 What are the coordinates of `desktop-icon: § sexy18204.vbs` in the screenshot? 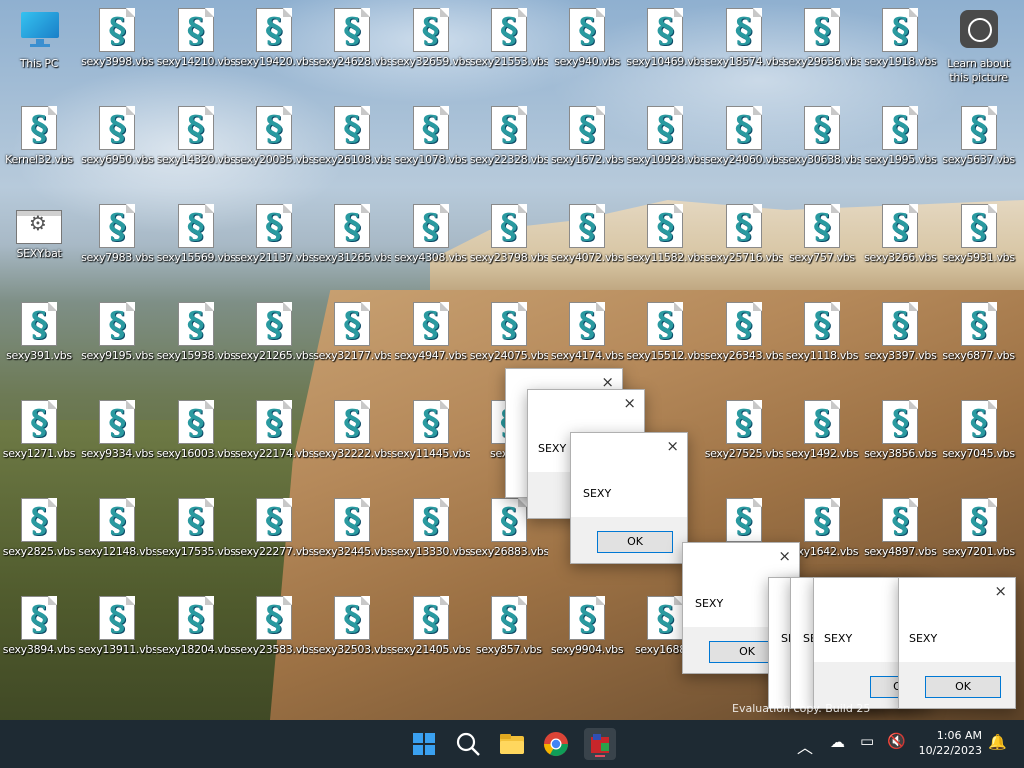 It's located at (196, 638).